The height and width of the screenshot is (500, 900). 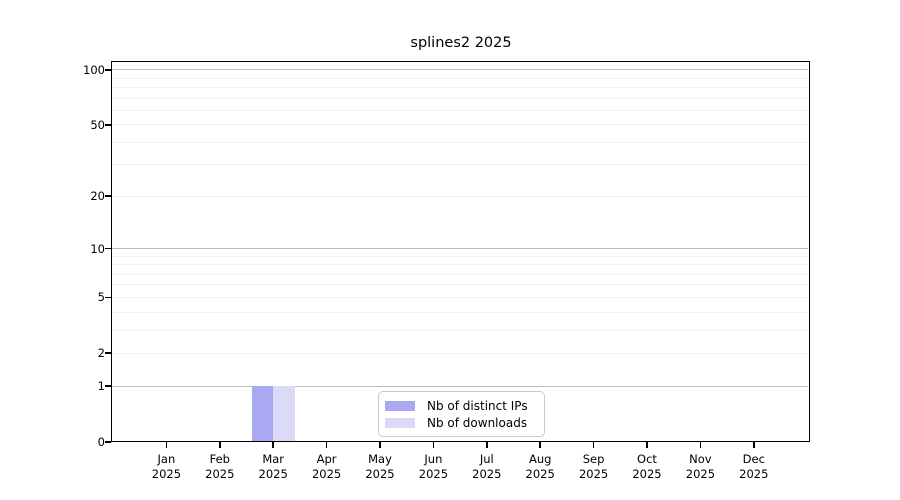 I want to click on month-label: Aug, so click(x=540, y=459).